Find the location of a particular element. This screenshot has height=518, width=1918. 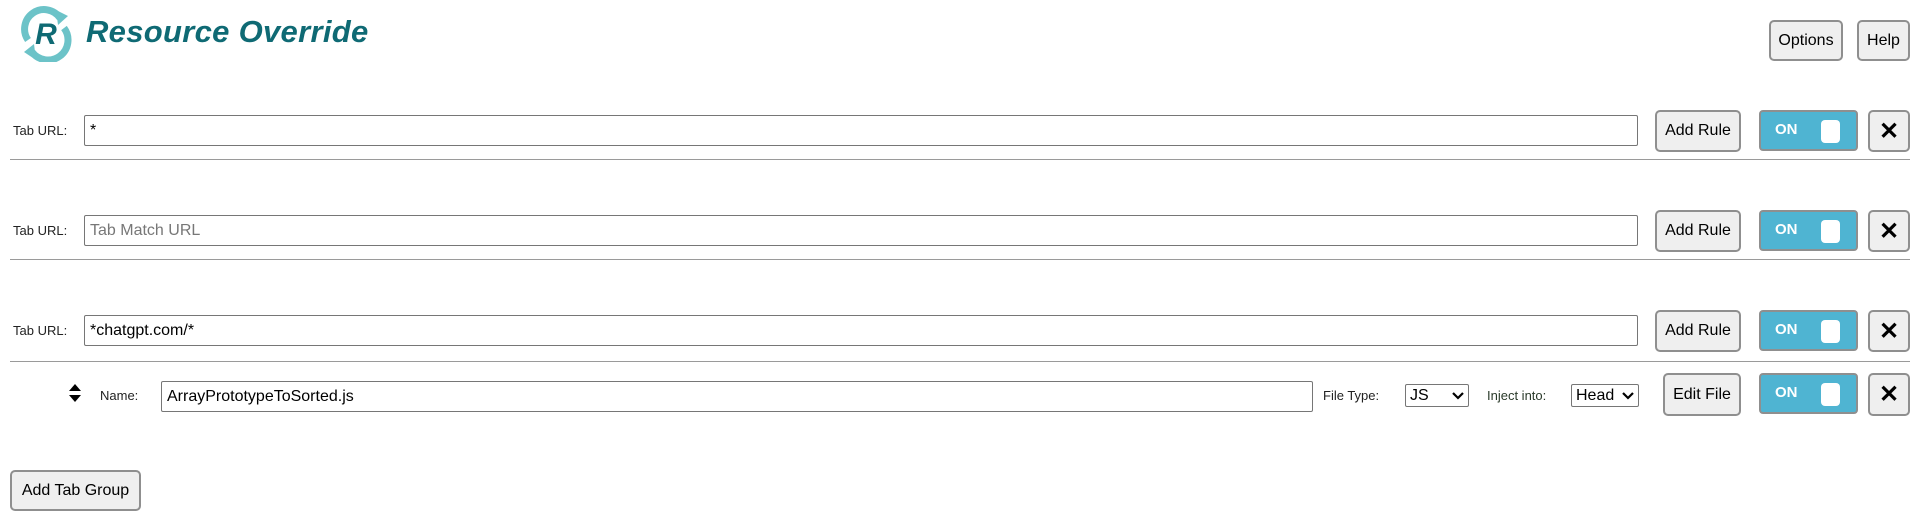

inject-into-select: Head is located at coordinates (1605, 395).